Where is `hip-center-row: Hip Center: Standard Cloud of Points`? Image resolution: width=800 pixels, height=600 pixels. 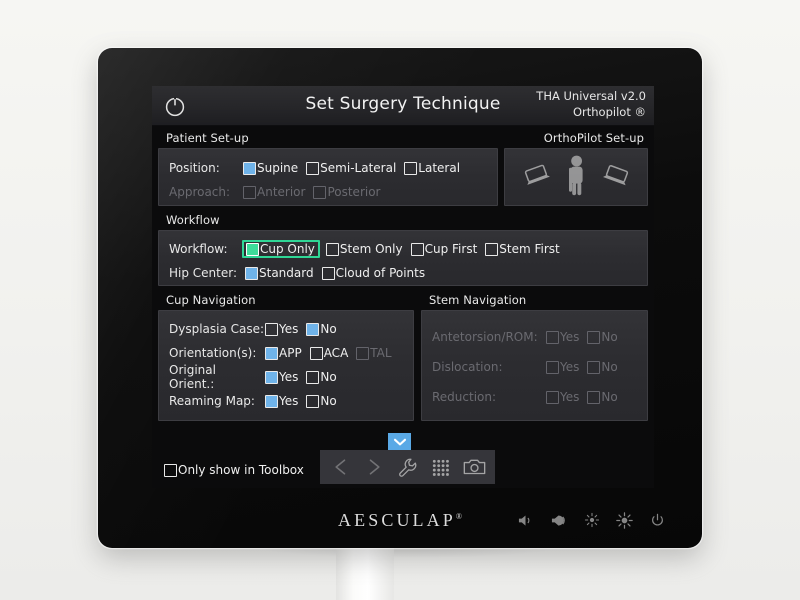
hip-center-row: Hip Center: Standard Cloud of Points is located at coordinates (408, 273).